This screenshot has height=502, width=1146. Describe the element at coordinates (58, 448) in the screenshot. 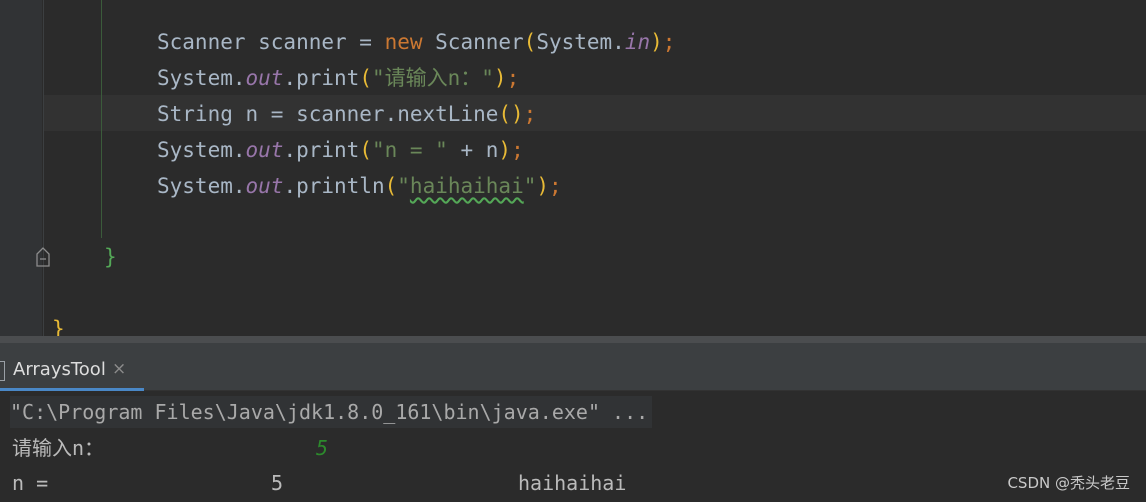

I see `console-prompt-text: 请输入n：` at that location.